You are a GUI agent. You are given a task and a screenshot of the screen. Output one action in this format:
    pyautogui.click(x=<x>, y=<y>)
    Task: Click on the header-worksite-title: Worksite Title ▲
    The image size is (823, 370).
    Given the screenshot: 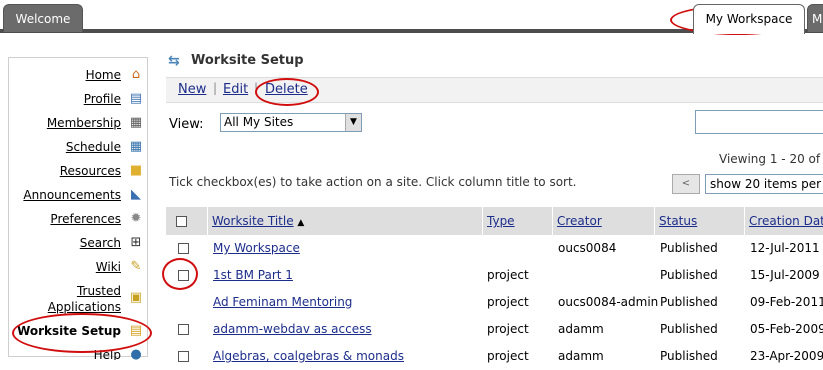 What is the action you would take?
    pyautogui.click(x=345, y=221)
    